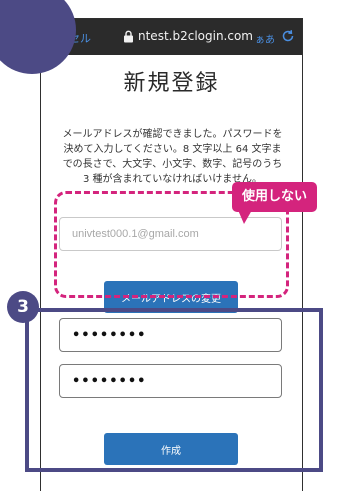 The width and height of the screenshot is (342, 491). Describe the element at coordinates (245, 217) in the screenshot. I see `callout-pointer` at that location.